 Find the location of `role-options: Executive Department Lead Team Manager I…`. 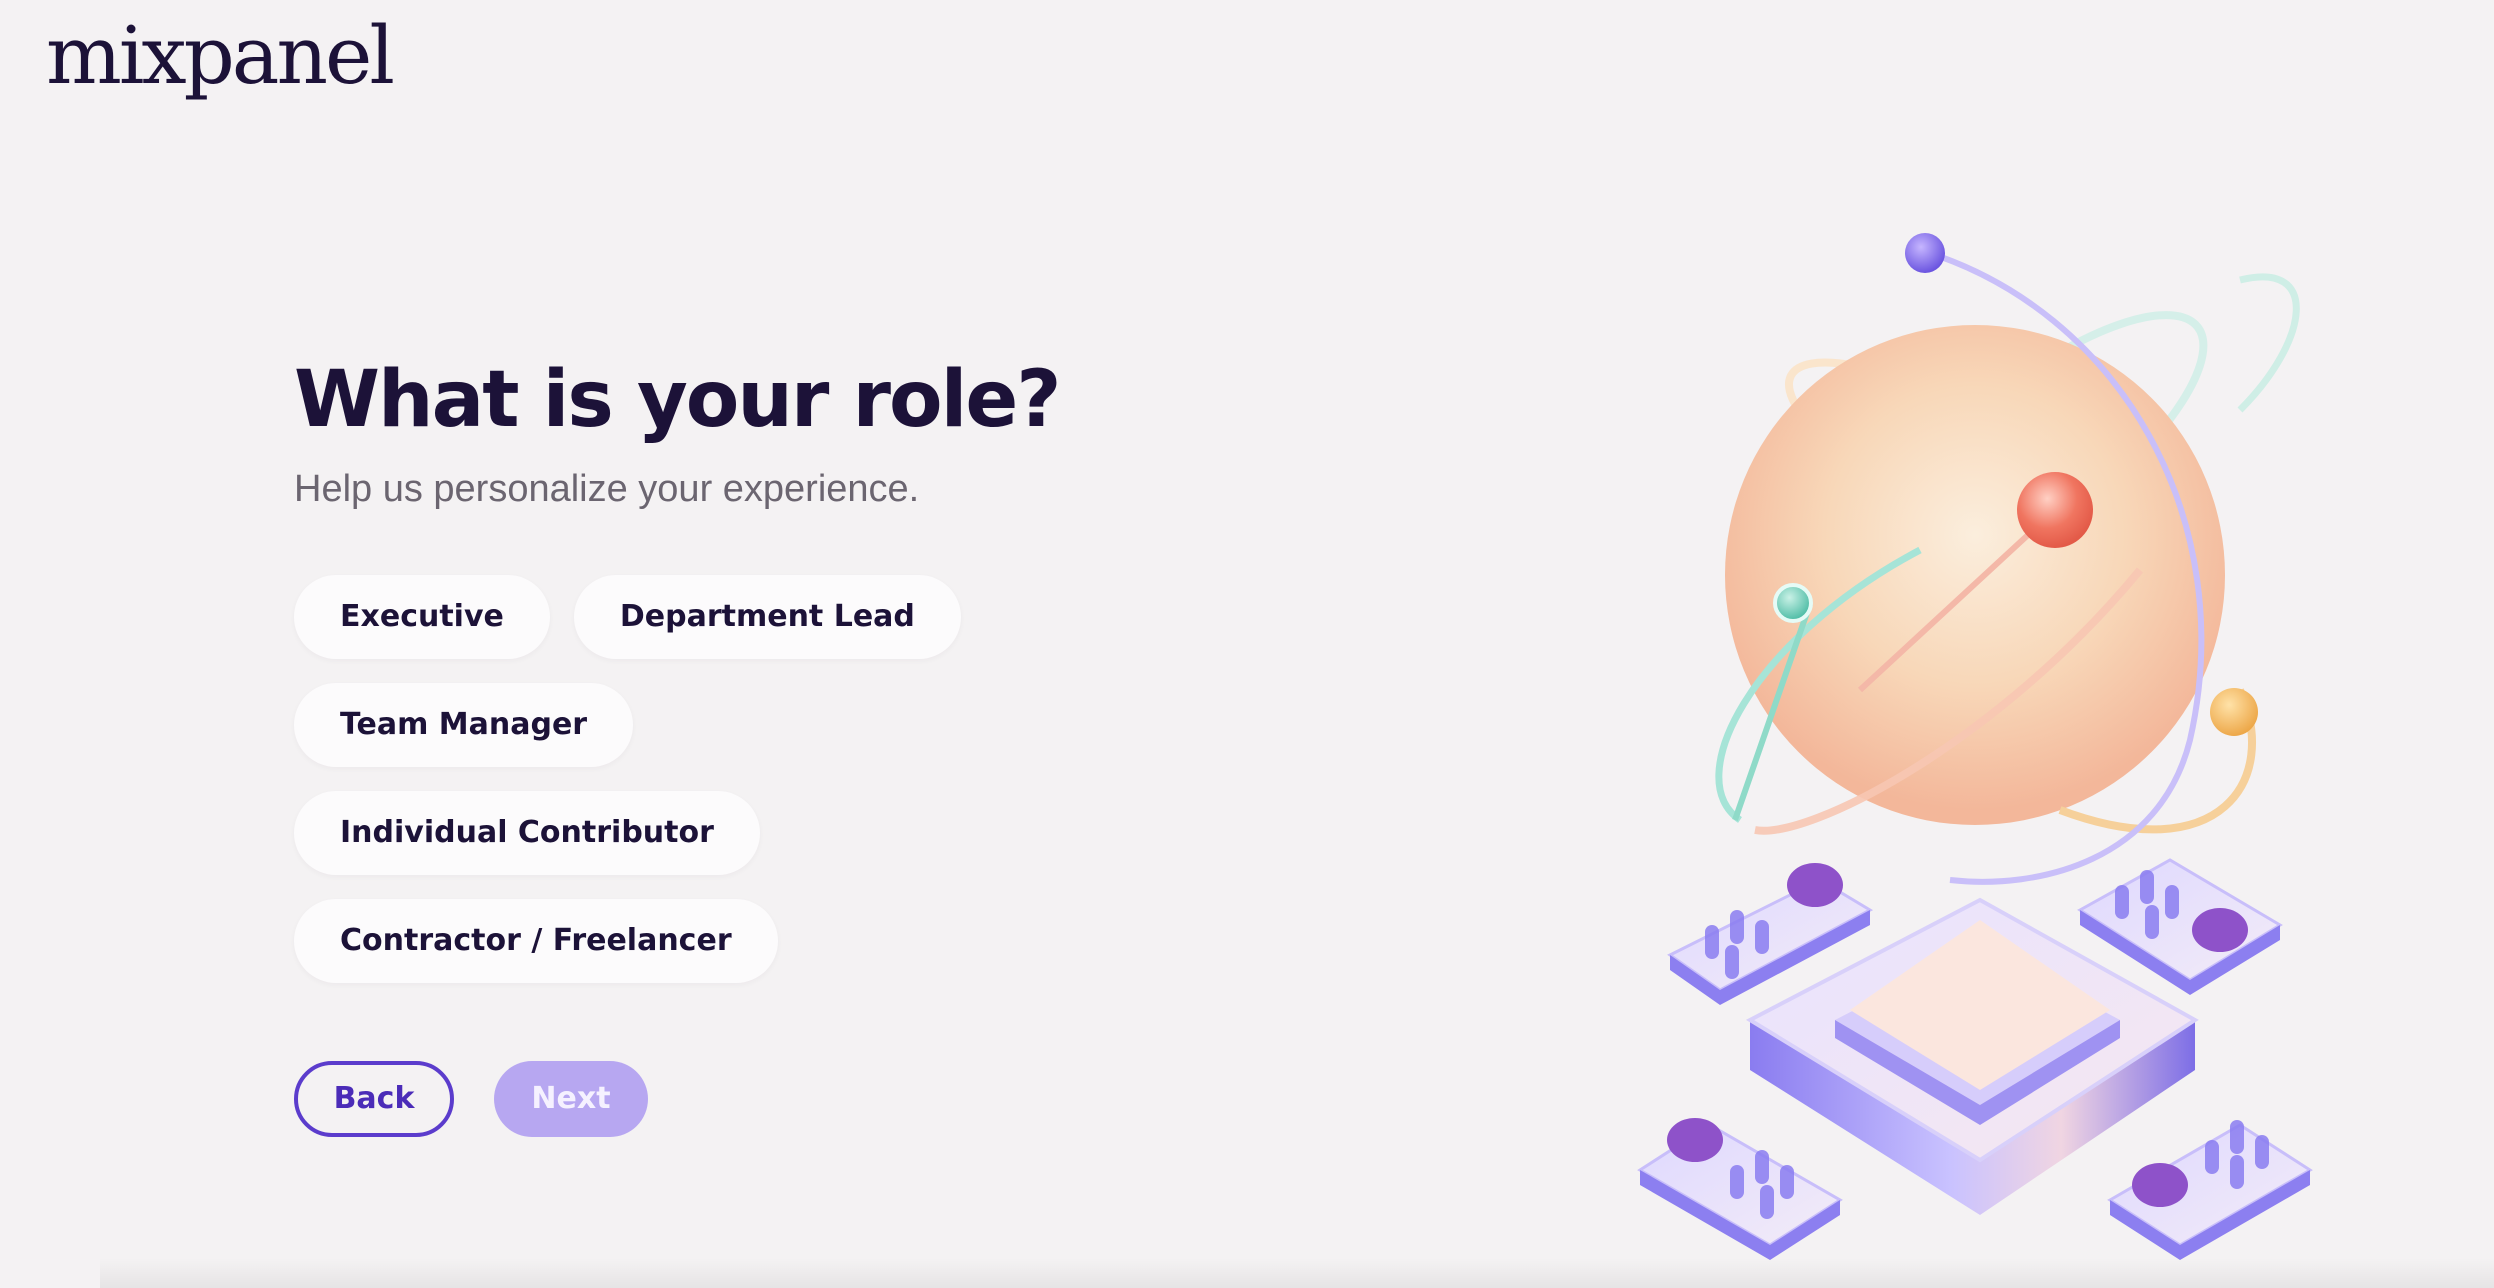

role-options: Executive Department Lead Team Manager I… is located at coordinates (674, 778).